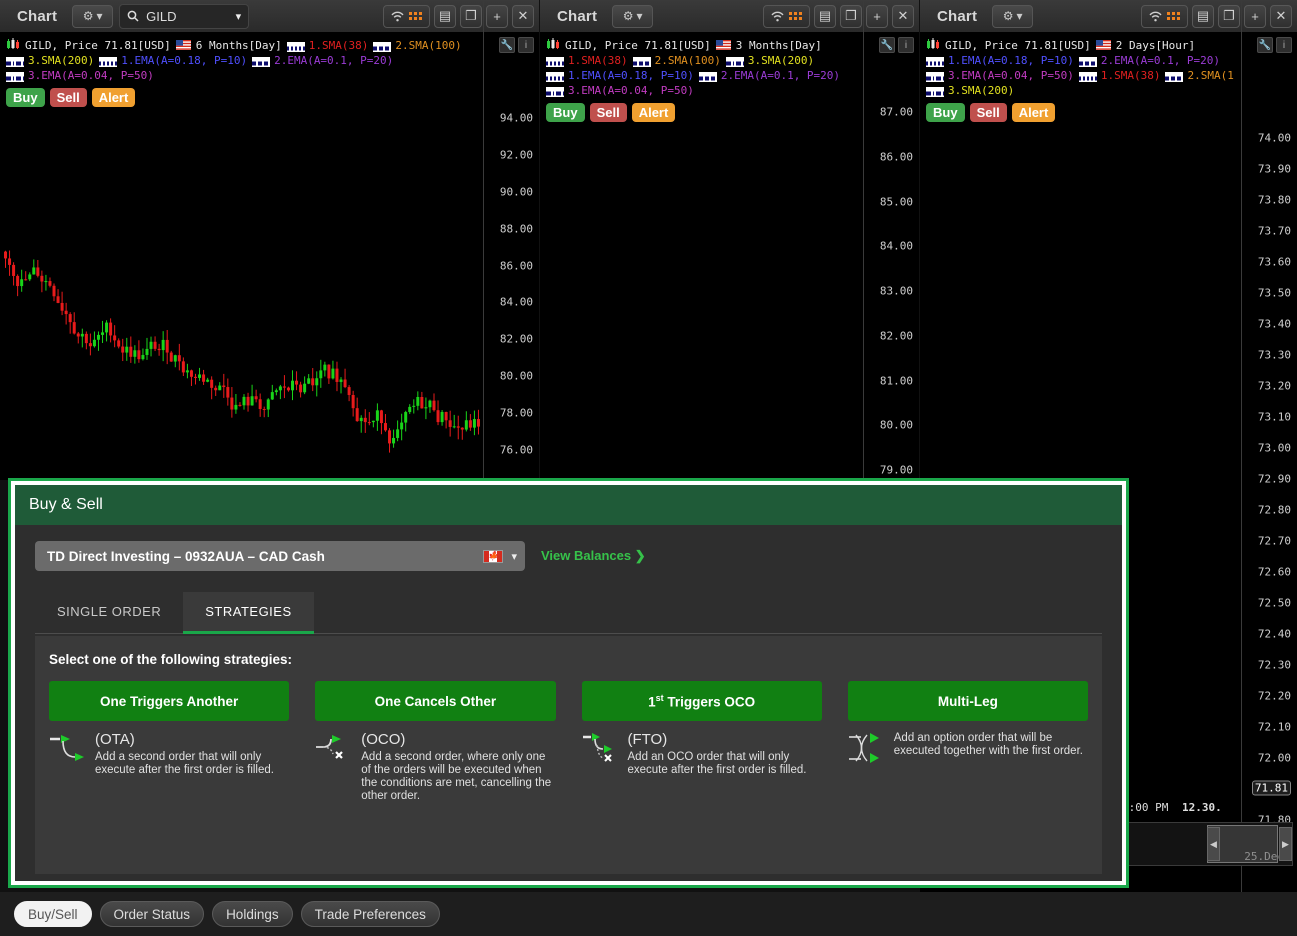 This screenshot has height=936, width=1297. Describe the element at coordinates (1274, 417) in the screenshot. I see `yax3-tick-9: 73.10` at that location.